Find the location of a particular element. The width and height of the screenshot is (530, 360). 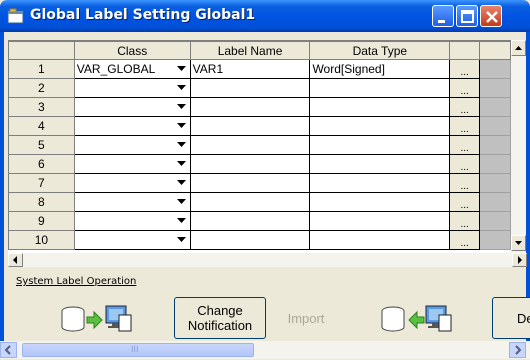

class-value: VAR_GLOBAL is located at coordinates (116, 69).